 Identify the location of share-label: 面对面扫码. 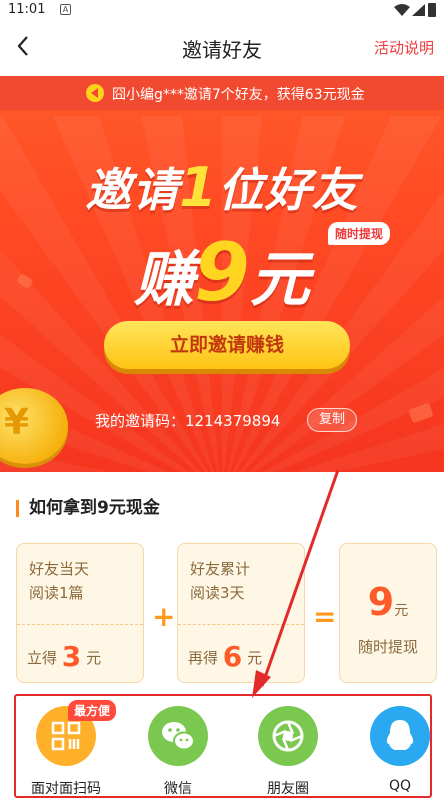
(66, 789).